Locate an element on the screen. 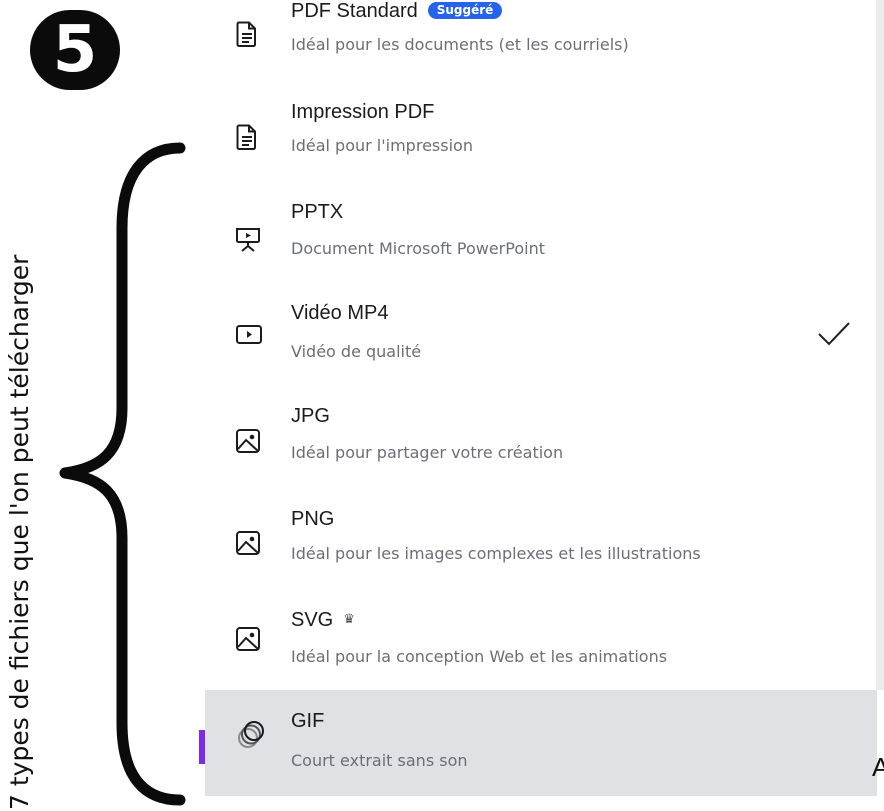  checkmark-icon is located at coordinates (834, 334).